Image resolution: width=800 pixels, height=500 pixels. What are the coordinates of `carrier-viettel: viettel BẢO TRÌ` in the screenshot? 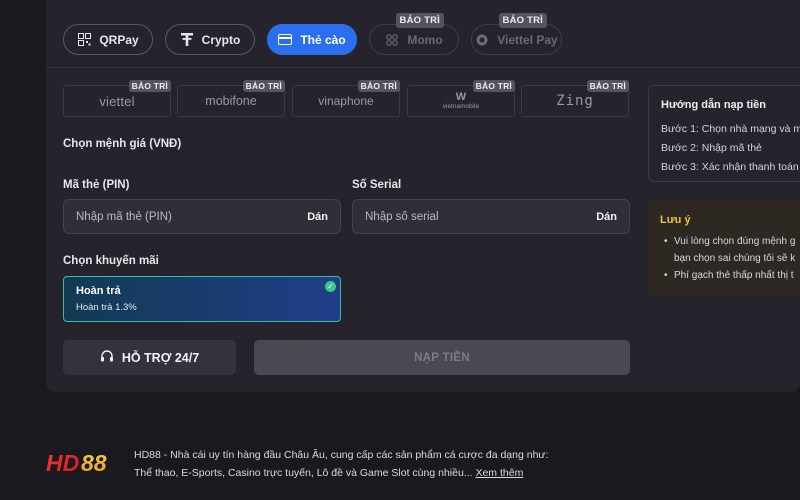 It's located at (117, 98).